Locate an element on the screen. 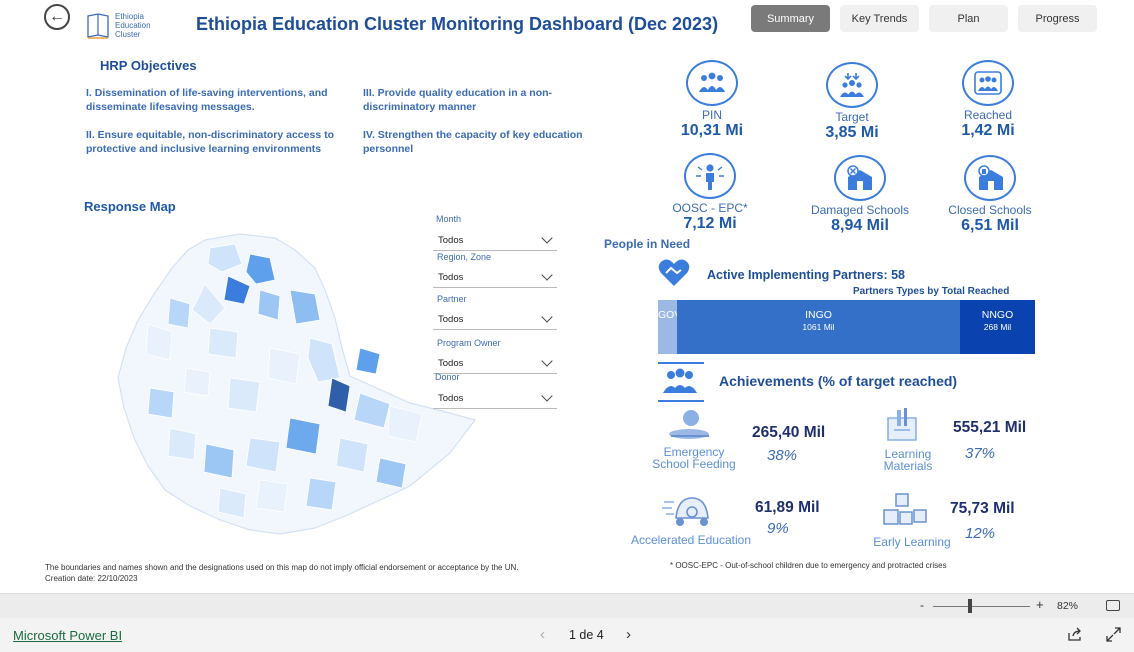  kpi-target: Target 3,85 Mi is located at coordinates (852, 102).